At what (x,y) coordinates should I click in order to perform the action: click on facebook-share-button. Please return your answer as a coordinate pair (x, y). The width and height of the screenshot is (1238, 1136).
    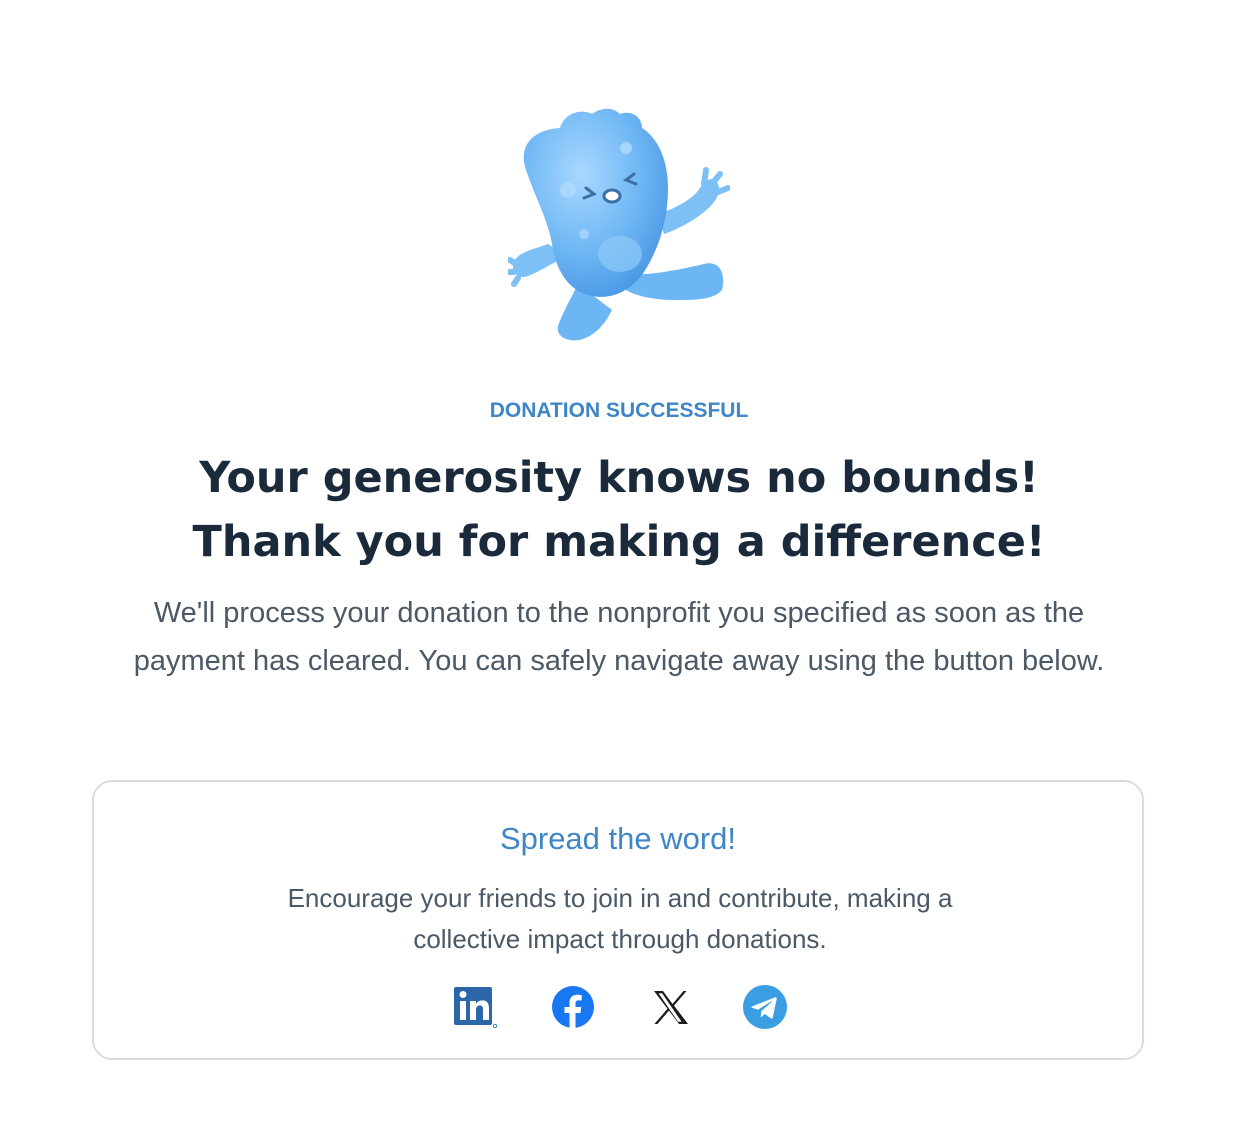
    Looking at the image, I should click on (573, 1007).